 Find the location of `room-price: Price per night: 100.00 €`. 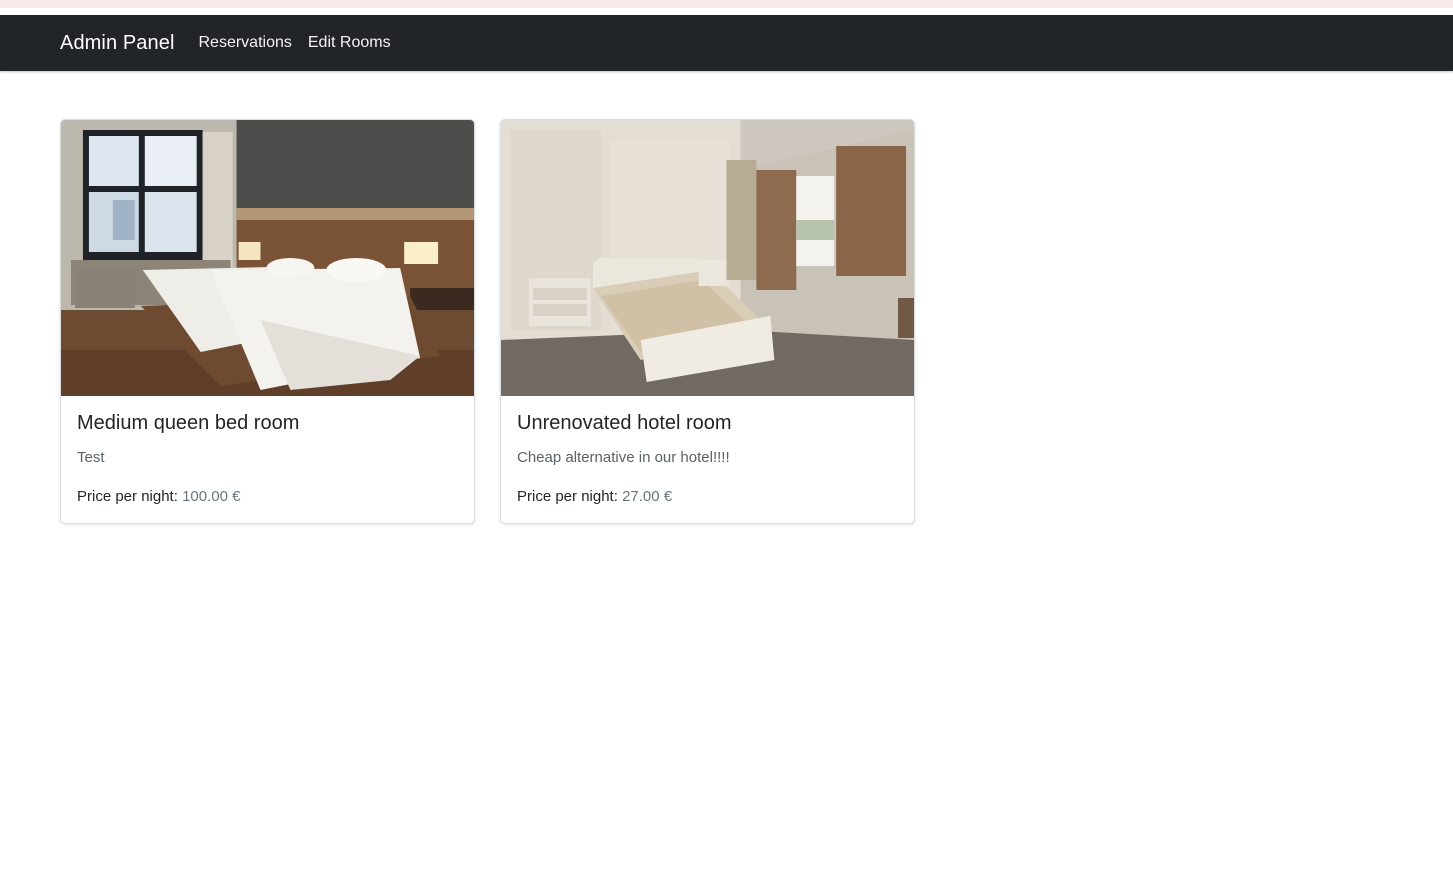

room-price: Price per night: 100.00 € is located at coordinates (267, 496).